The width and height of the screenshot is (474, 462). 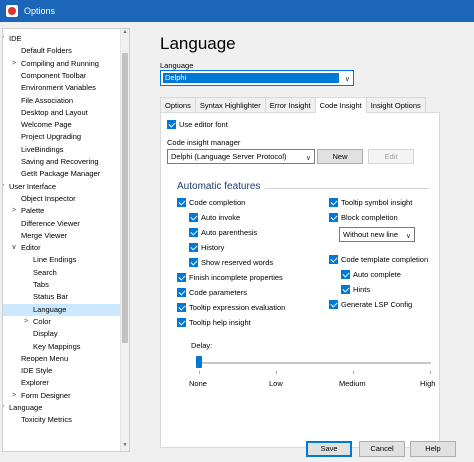 What do you see at coordinates (62, 211) in the screenshot?
I see `tree-item: > Palette` at bounding box center [62, 211].